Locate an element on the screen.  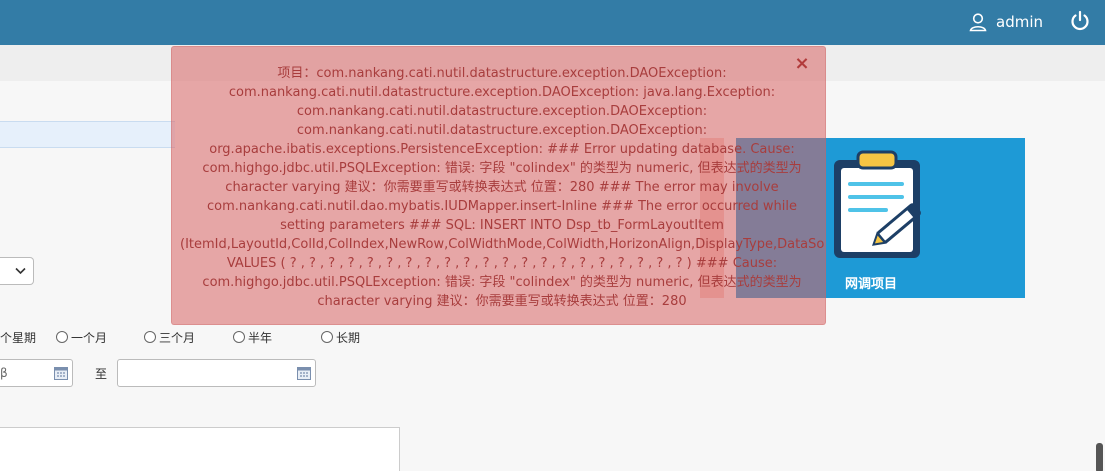
radio-label: 三个月 is located at coordinates (177, 337).